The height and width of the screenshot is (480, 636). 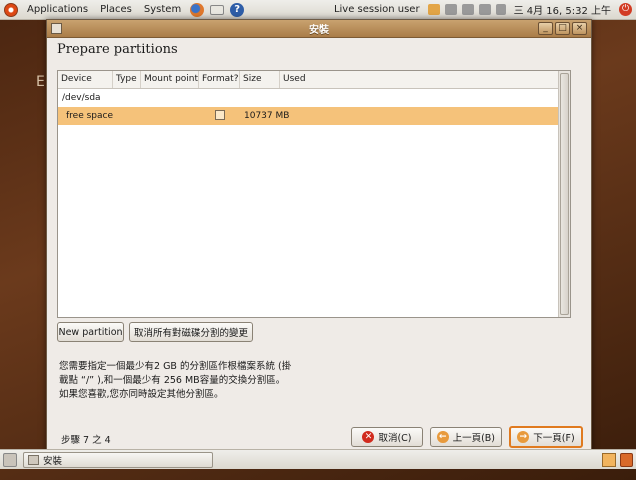 I want to click on volume-icon, so click(x=500, y=9).